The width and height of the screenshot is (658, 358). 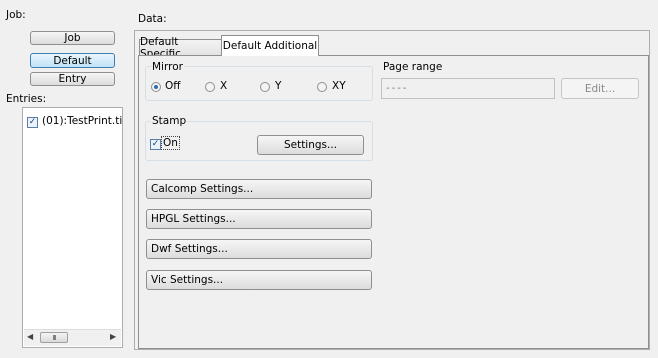 What do you see at coordinates (413, 67) in the screenshot?
I see `page-range-label: Page range` at bounding box center [413, 67].